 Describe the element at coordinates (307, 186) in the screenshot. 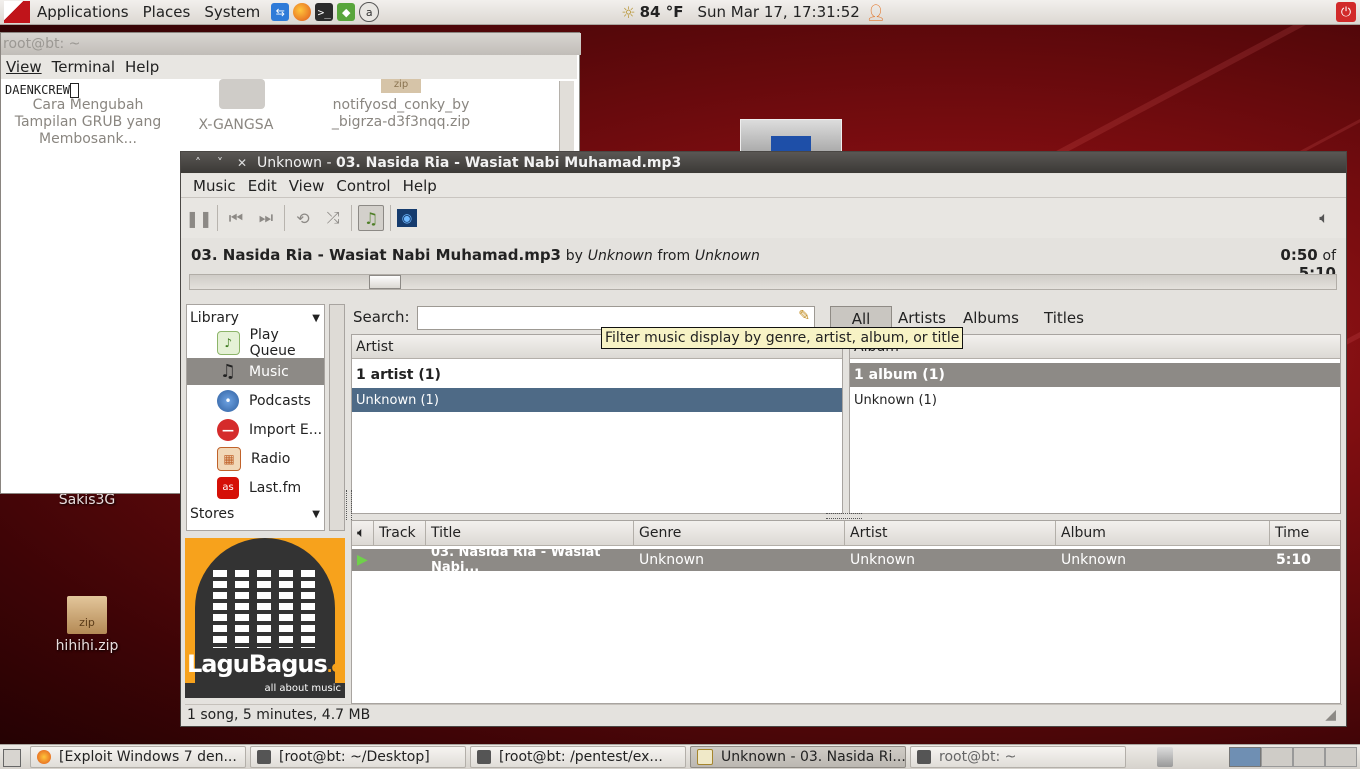

I see `menu-view: View` at that location.